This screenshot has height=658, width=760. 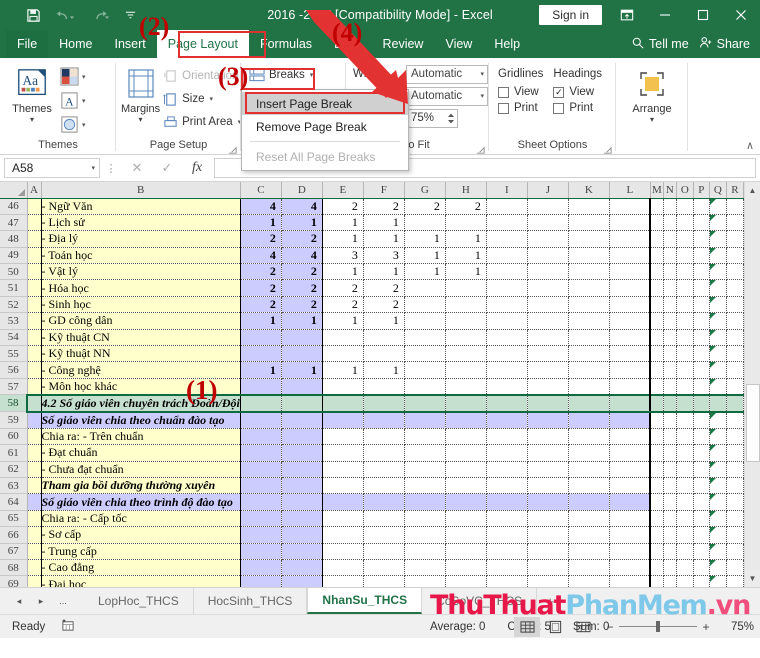 What do you see at coordinates (735, 321) in the screenshot?
I see `cell-R53` at bounding box center [735, 321].